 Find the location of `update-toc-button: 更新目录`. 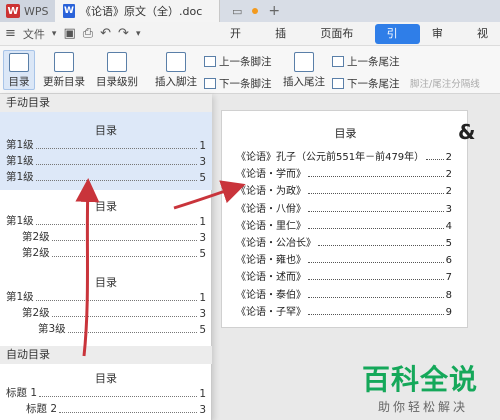

update-toc-button: 更新目录 is located at coordinates (64, 70).